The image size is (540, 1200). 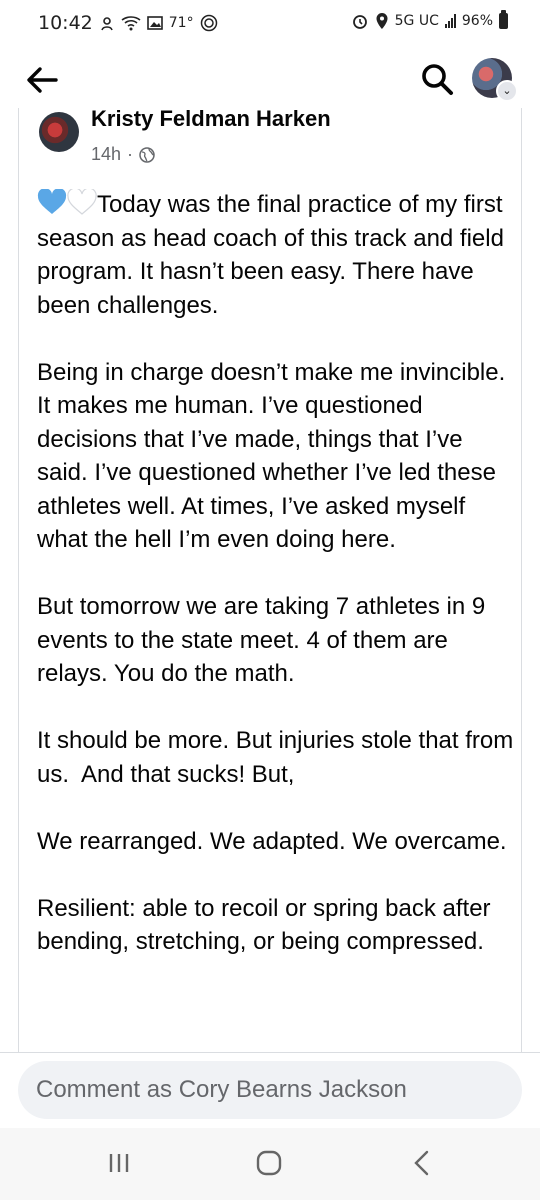 What do you see at coordinates (154, 23) in the screenshot?
I see `gallery-icon` at bounding box center [154, 23].